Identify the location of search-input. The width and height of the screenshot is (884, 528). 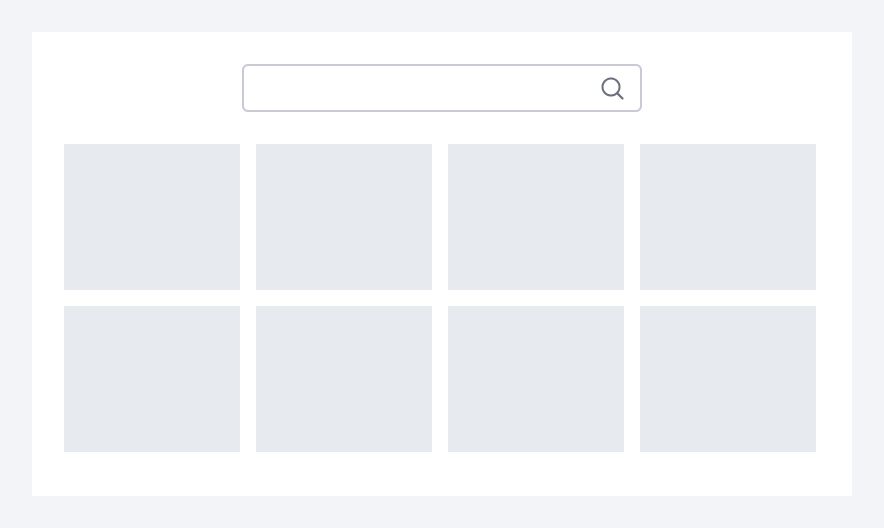
(414, 88).